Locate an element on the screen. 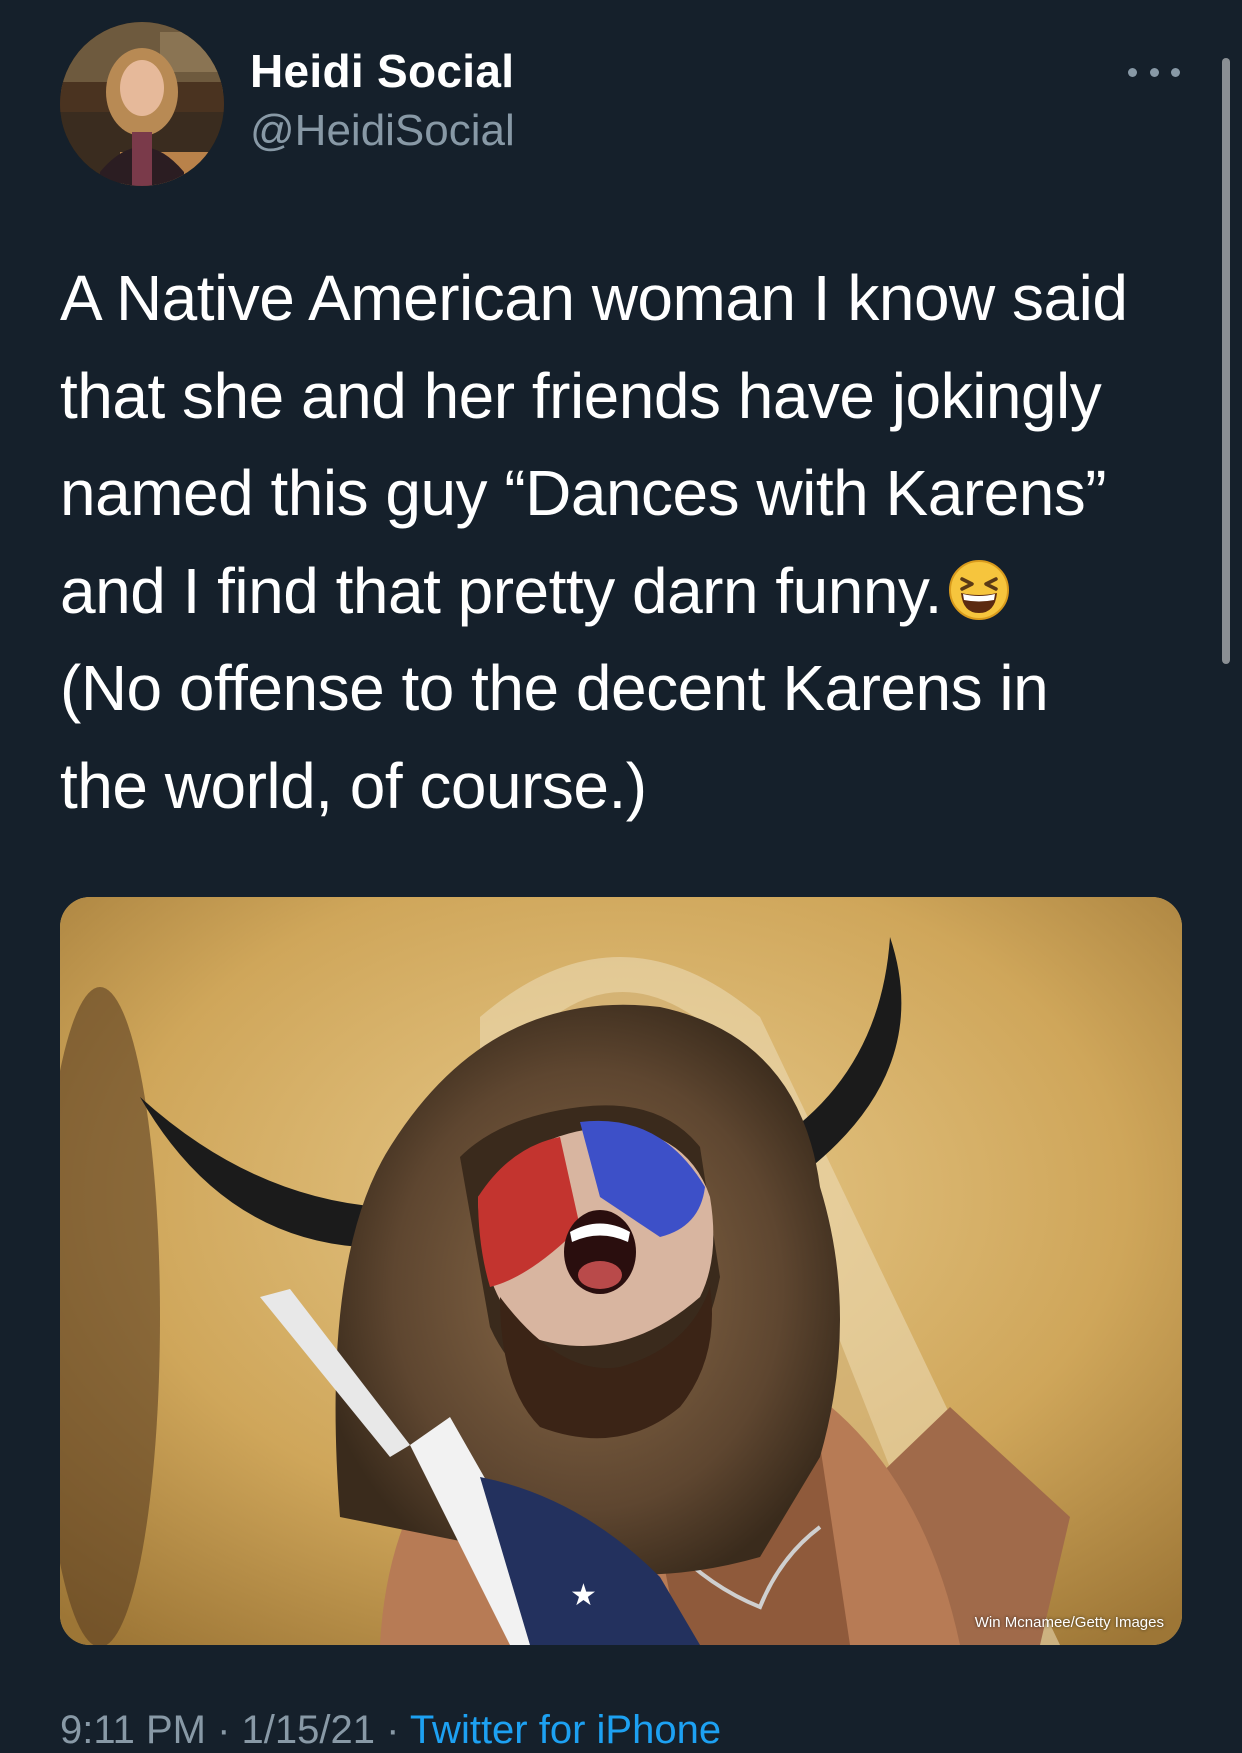 The height and width of the screenshot is (1753, 1242). author-handle: @HeidiSocial is located at coordinates (382, 131).